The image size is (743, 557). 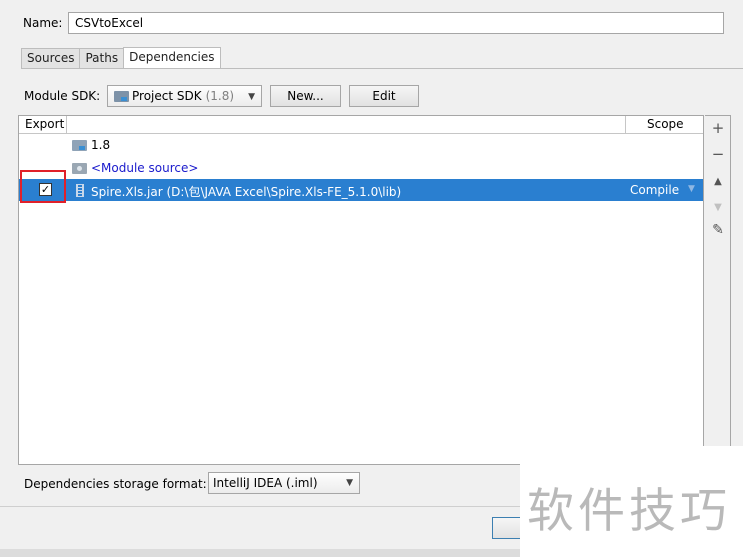 I want to click on window-bottom-border, so click(x=260, y=553).